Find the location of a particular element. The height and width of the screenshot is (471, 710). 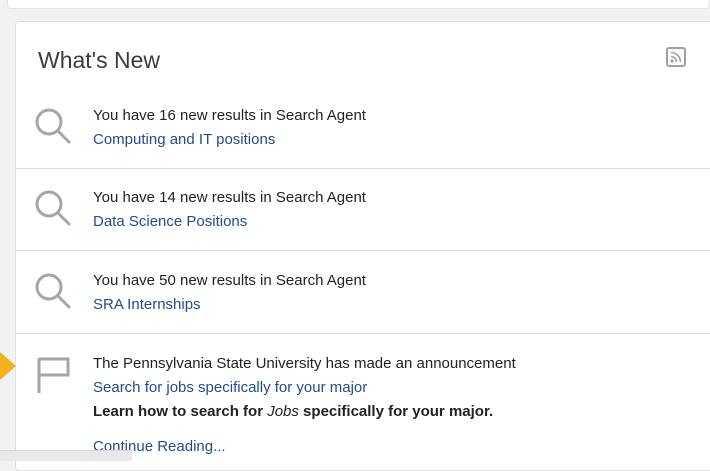

feed-item-message: You have 50 new results in Search Agent is located at coordinates (229, 280).